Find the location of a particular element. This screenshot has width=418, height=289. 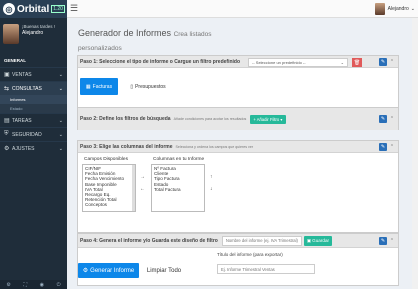

tab-facturas-label: Facturas is located at coordinates (102, 86).